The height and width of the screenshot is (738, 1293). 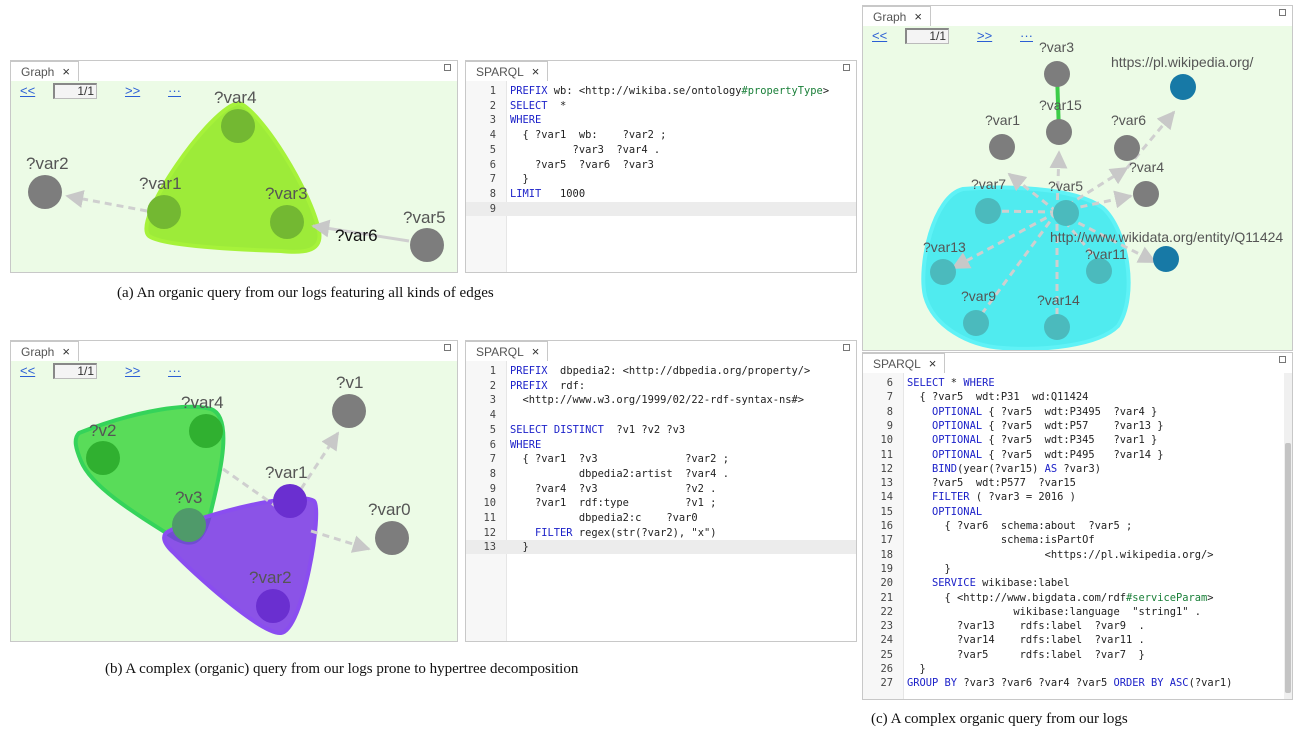 What do you see at coordinates (492, 193) in the screenshot?
I see `line-number: 8` at bounding box center [492, 193].